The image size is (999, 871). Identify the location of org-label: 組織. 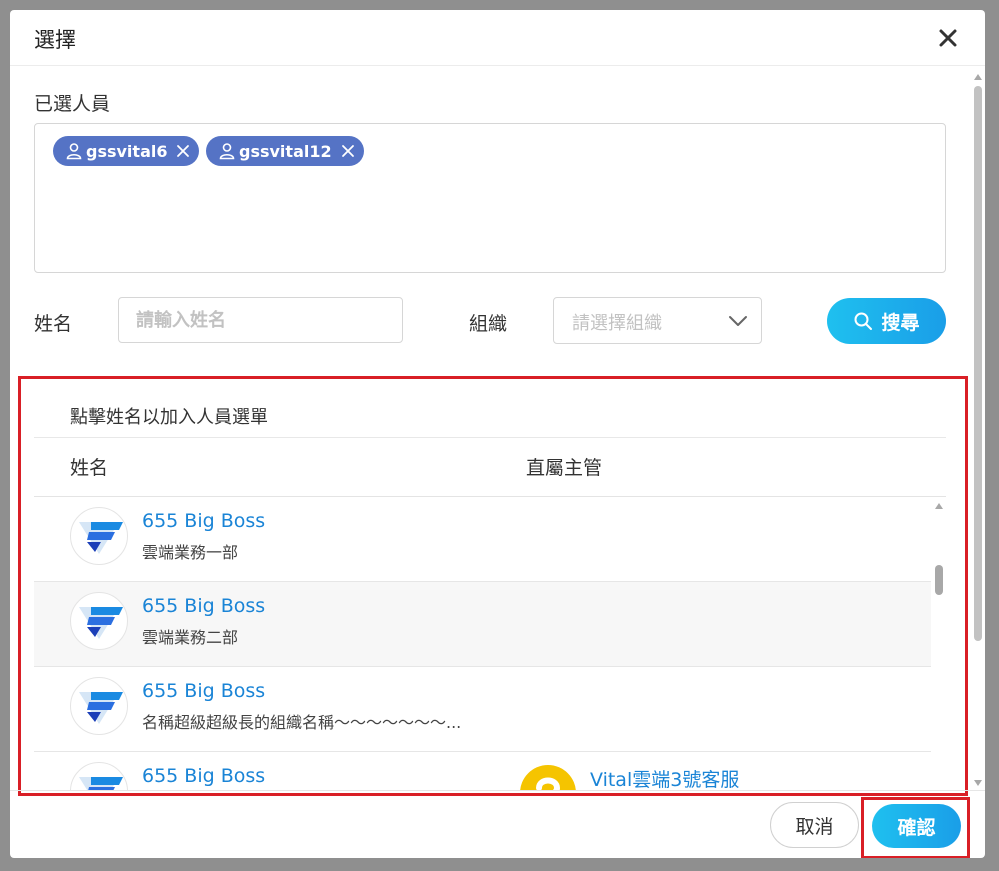
(488, 324).